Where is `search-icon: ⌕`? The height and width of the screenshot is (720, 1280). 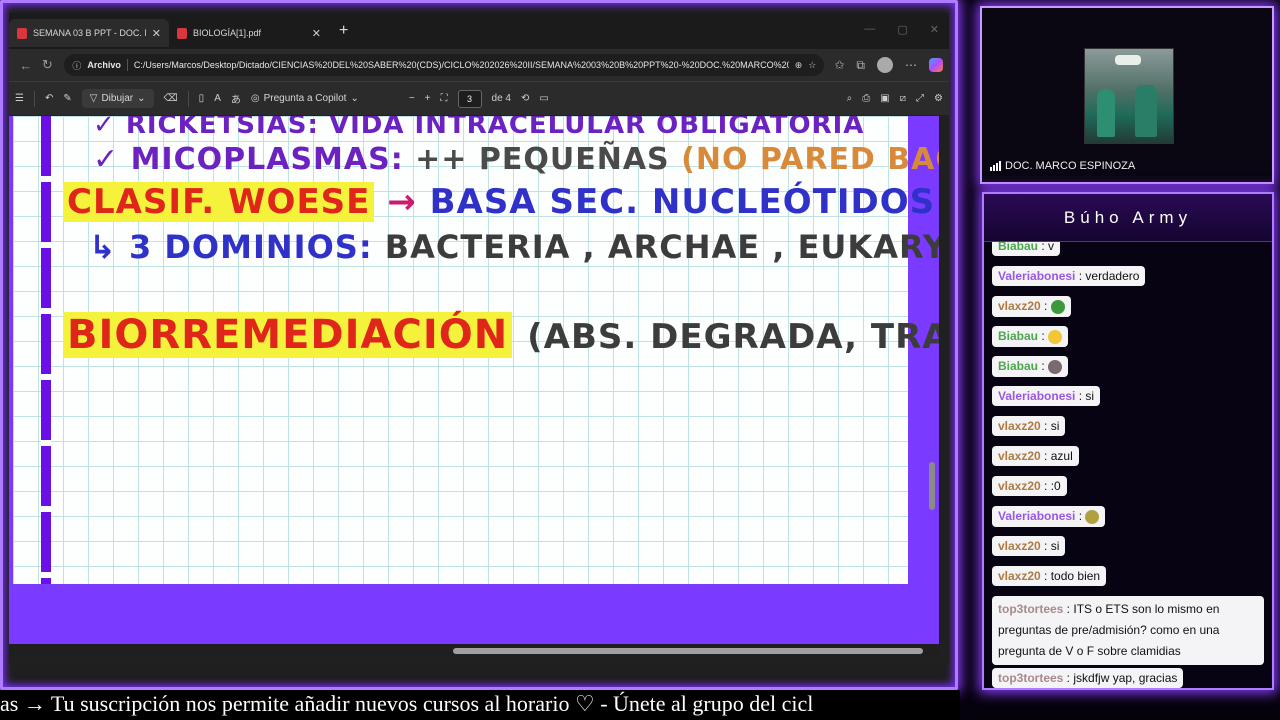 search-icon: ⌕ is located at coordinates (850, 98).